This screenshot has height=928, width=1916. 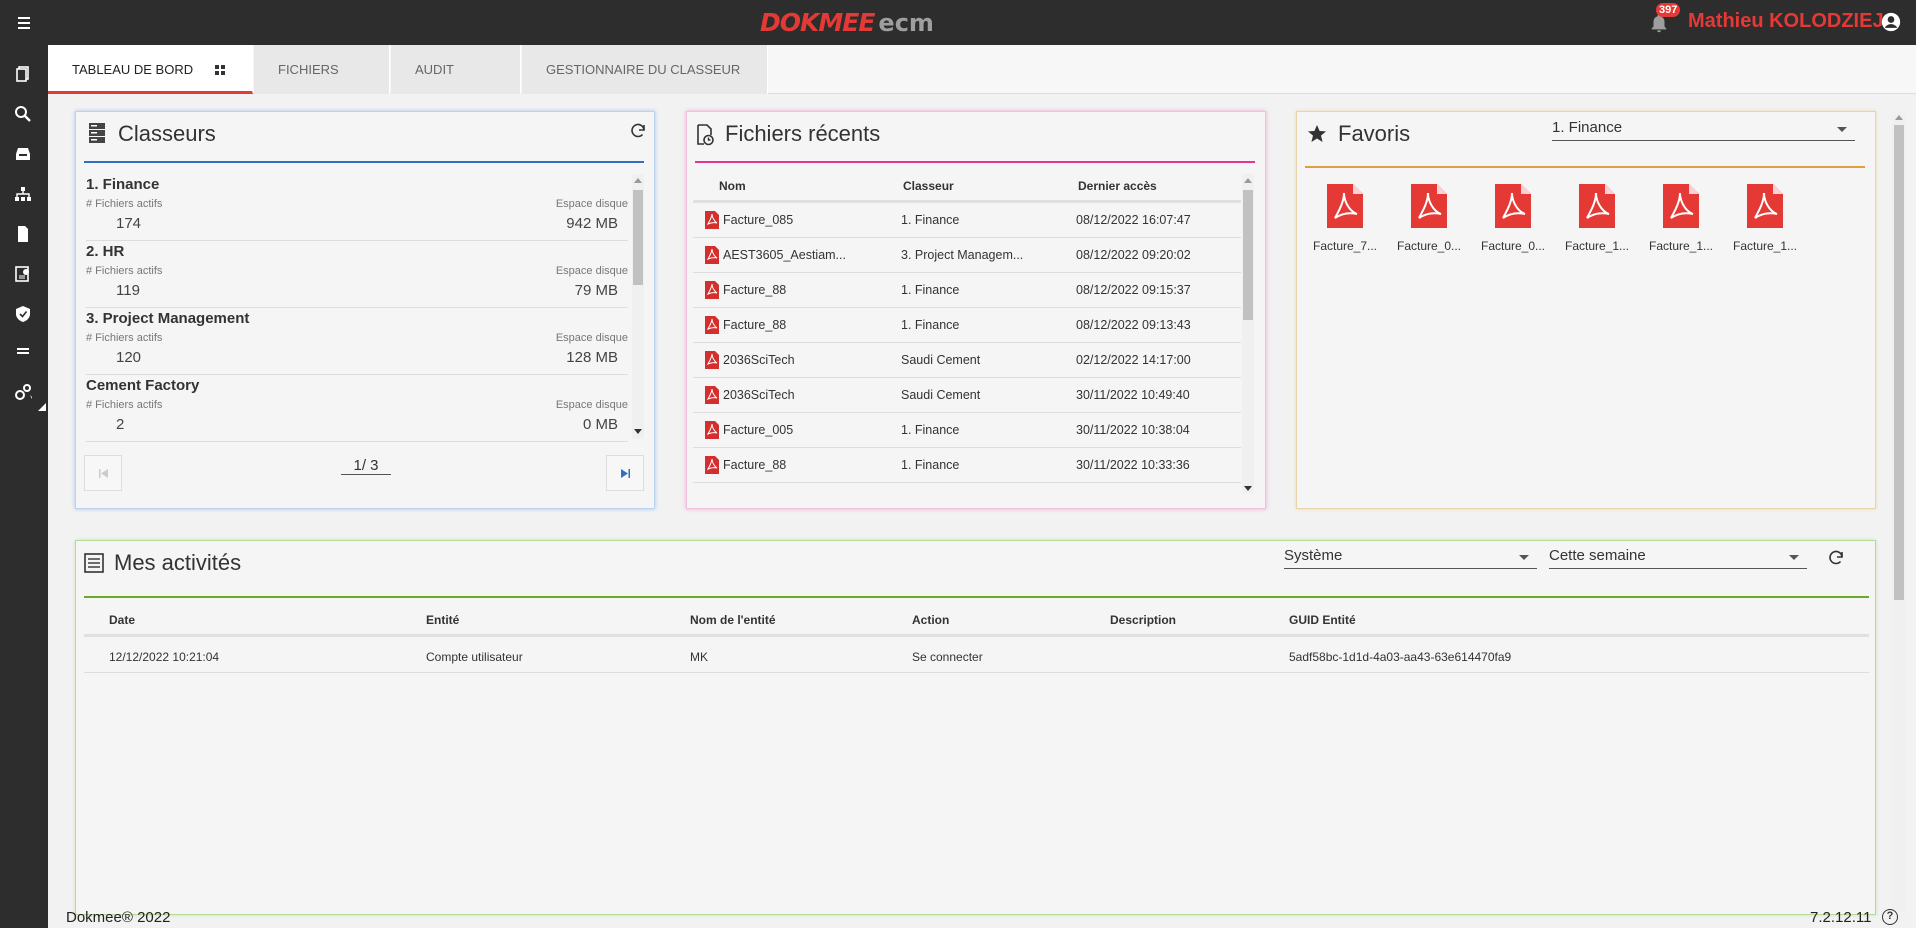 What do you see at coordinates (23, 314) in the screenshot?
I see `shield-icon` at bounding box center [23, 314].